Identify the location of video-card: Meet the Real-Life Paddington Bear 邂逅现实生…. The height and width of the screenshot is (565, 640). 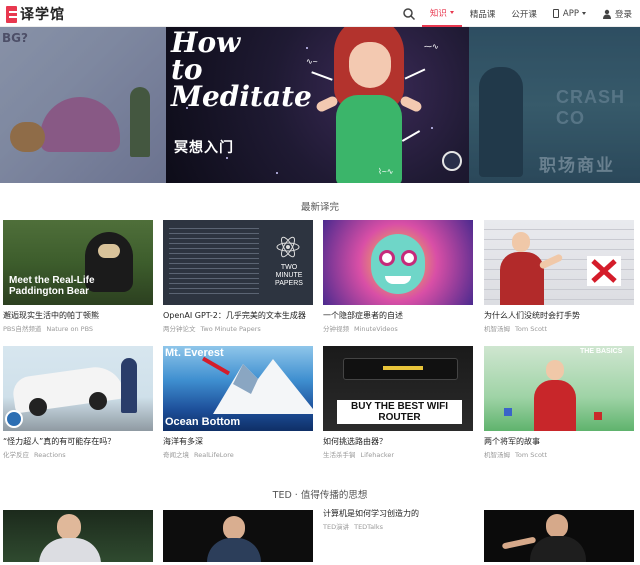
(78, 276).